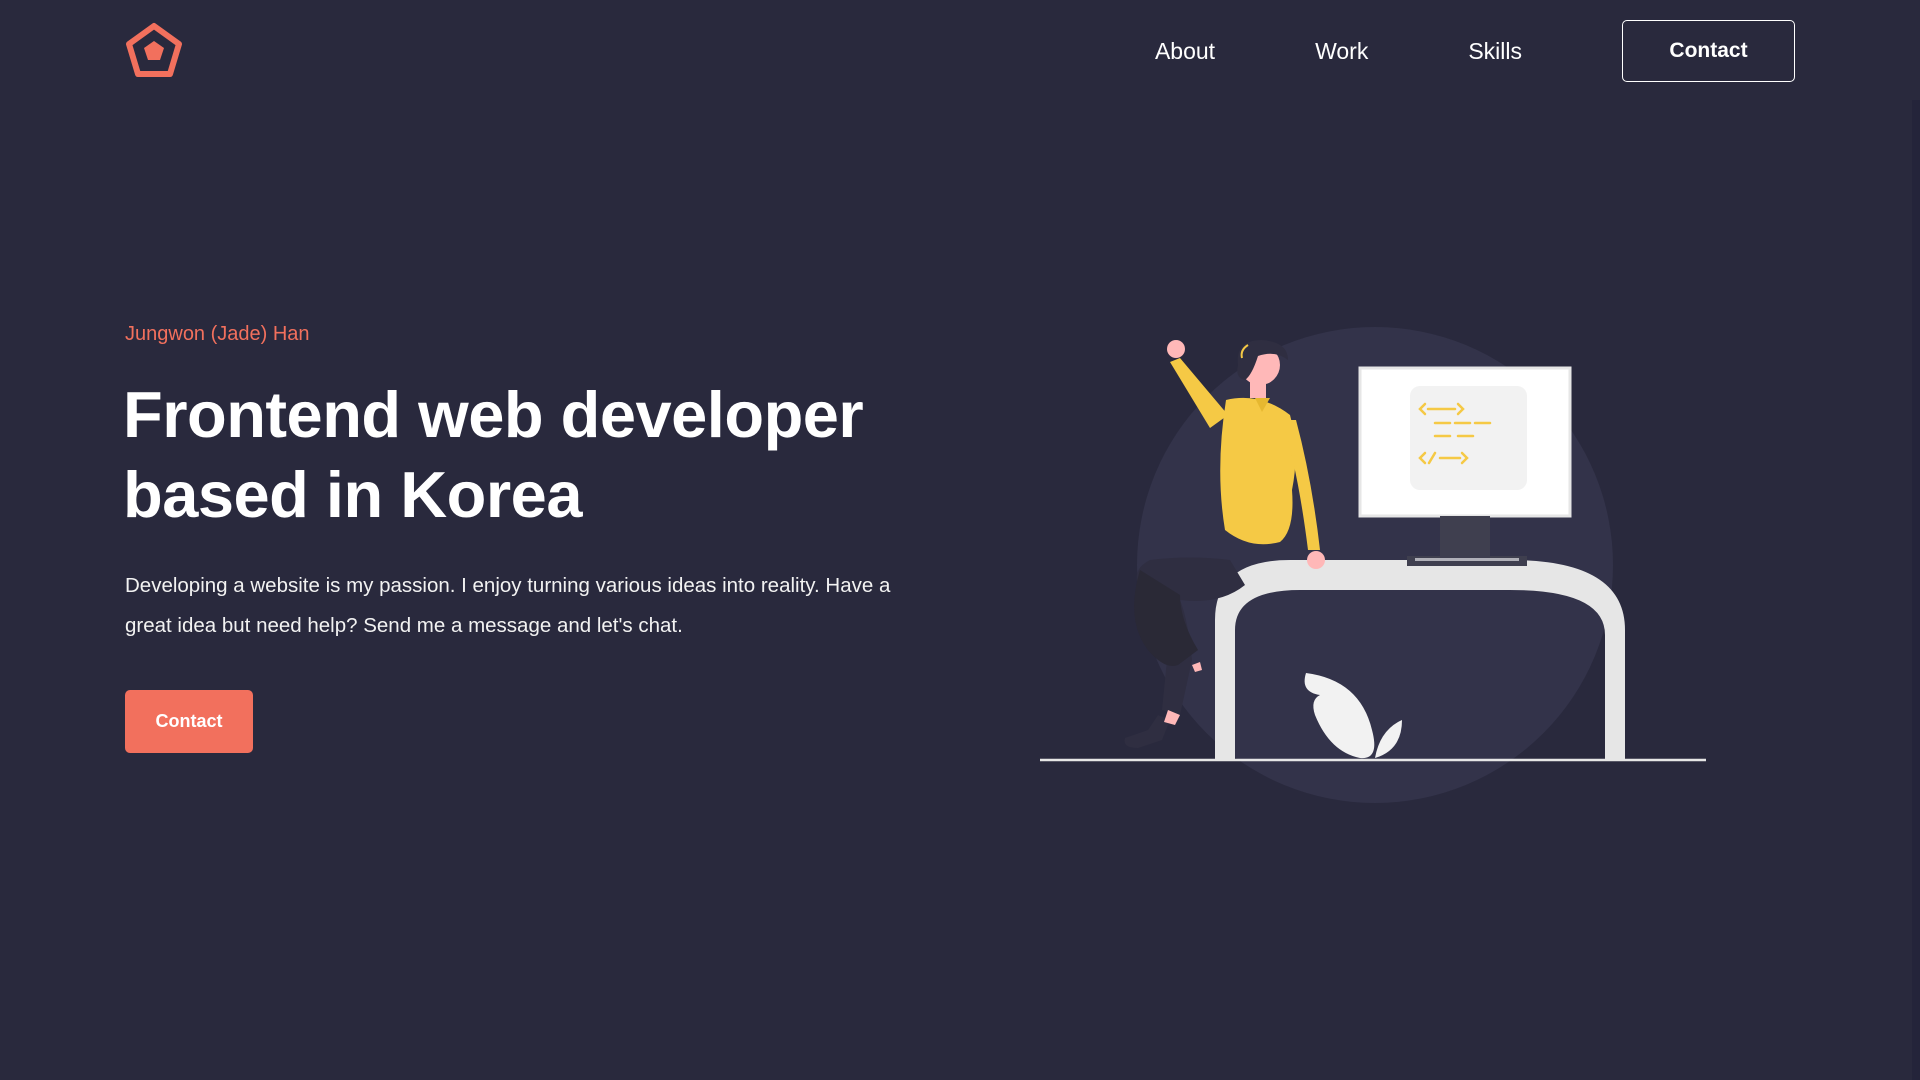 Image resolution: width=1920 pixels, height=1080 pixels. I want to click on scrollbar-track, so click(1916, 540).